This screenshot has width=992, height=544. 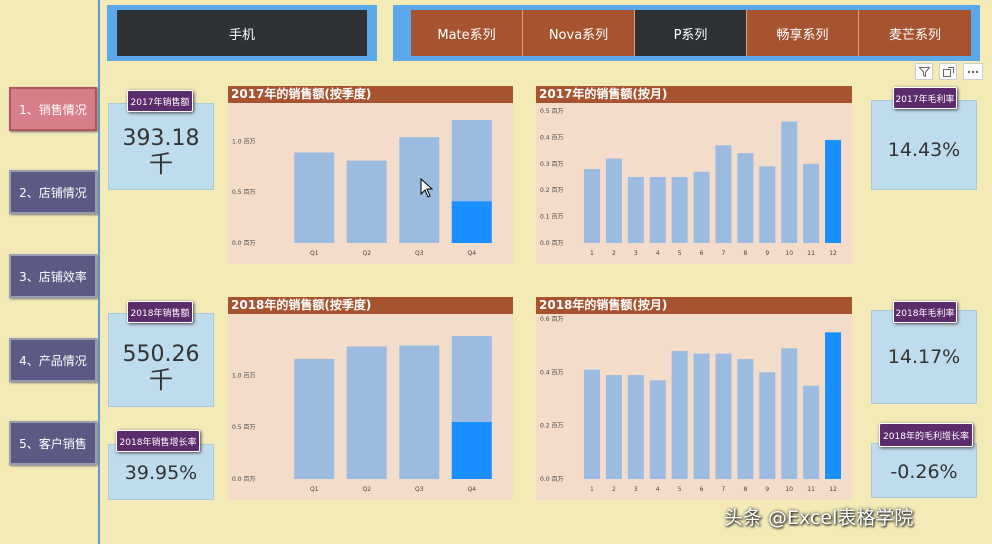 What do you see at coordinates (702, 489) in the screenshot?
I see `x-tick-label: 6` at bounding box center [702, 489].